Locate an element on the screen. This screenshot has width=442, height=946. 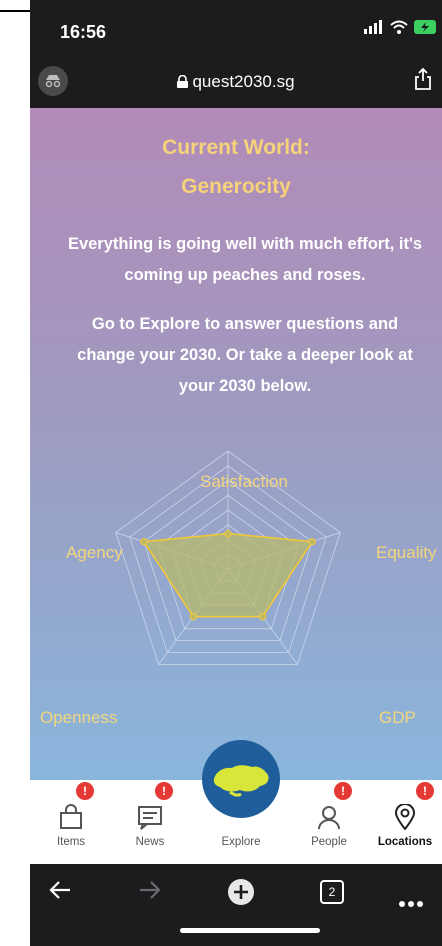
more-button is located at coordinates (411, 899).